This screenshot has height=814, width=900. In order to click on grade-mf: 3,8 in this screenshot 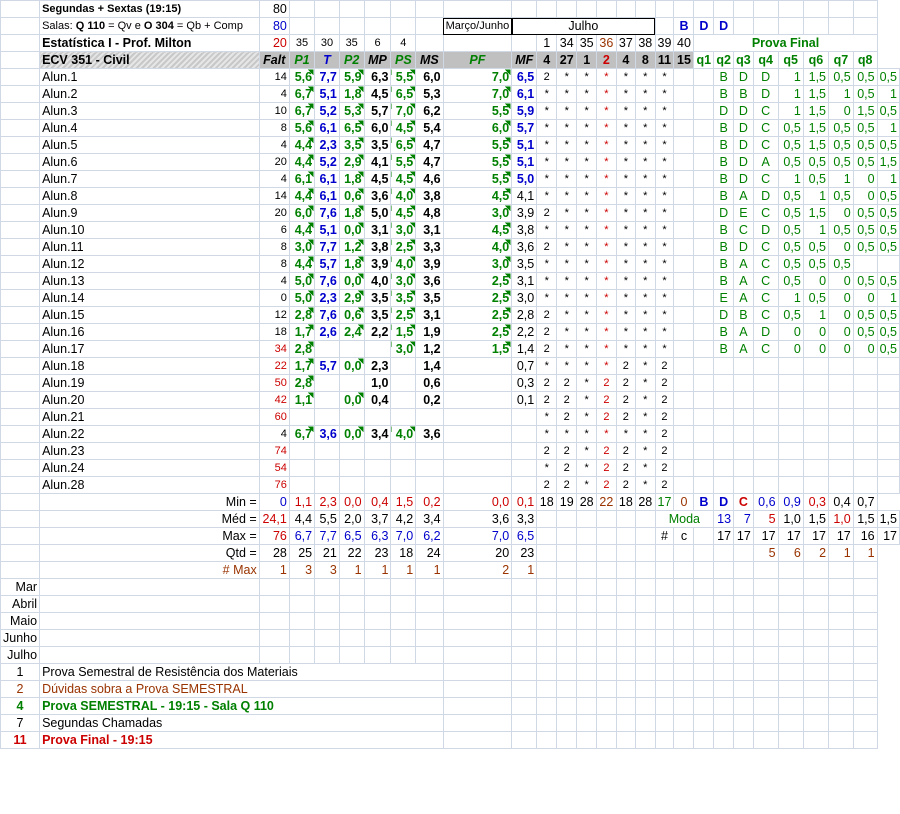, I will do `click(524, 230)`.